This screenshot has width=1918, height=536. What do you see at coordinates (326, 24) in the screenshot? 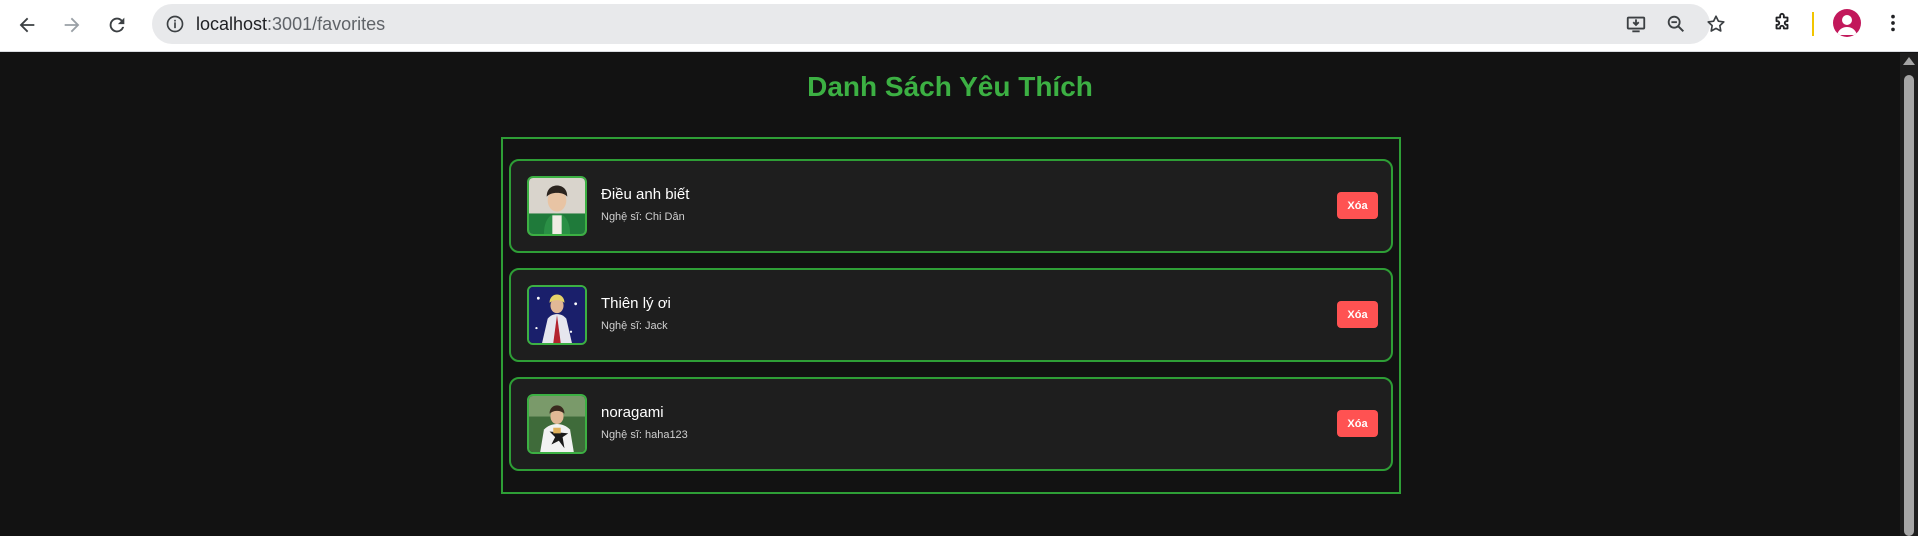
I see `url-path: :3001/favorites` at bounding box center [326, 24].